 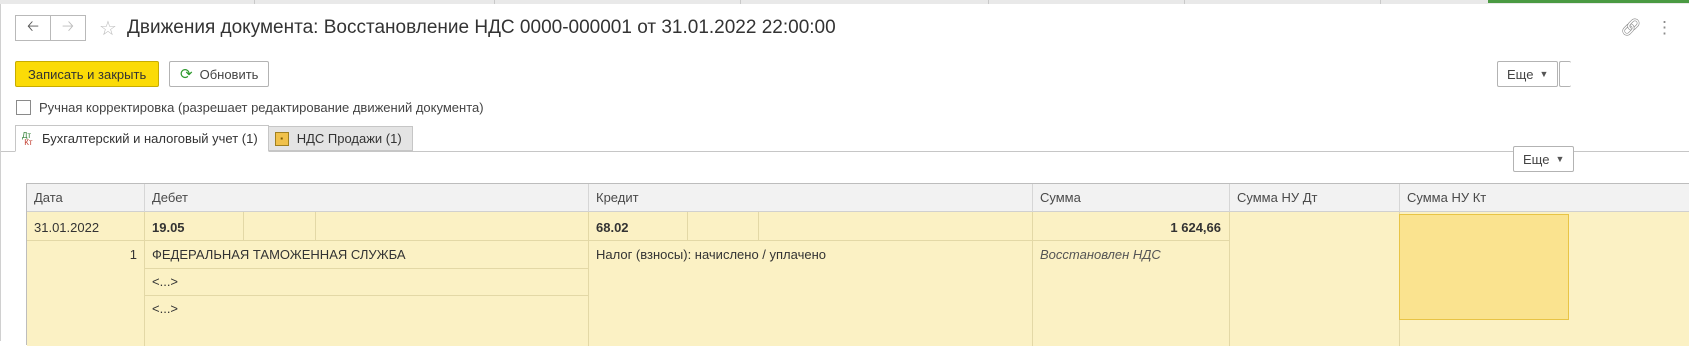 What do you see at coordinates (1544, 198) in the screenshot?
I see `column-header-amount-nu-kt: Сумма НУ Кт` at bounding box center [1544, 198].